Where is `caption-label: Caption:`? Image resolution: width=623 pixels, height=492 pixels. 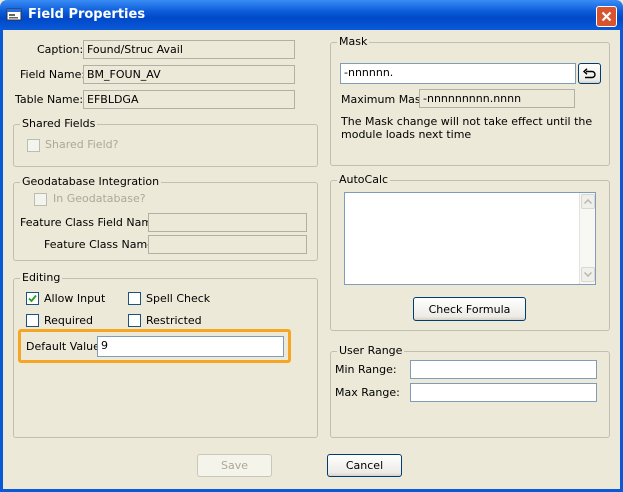 caption-label: Caption: is located at coordinates (60, 49).